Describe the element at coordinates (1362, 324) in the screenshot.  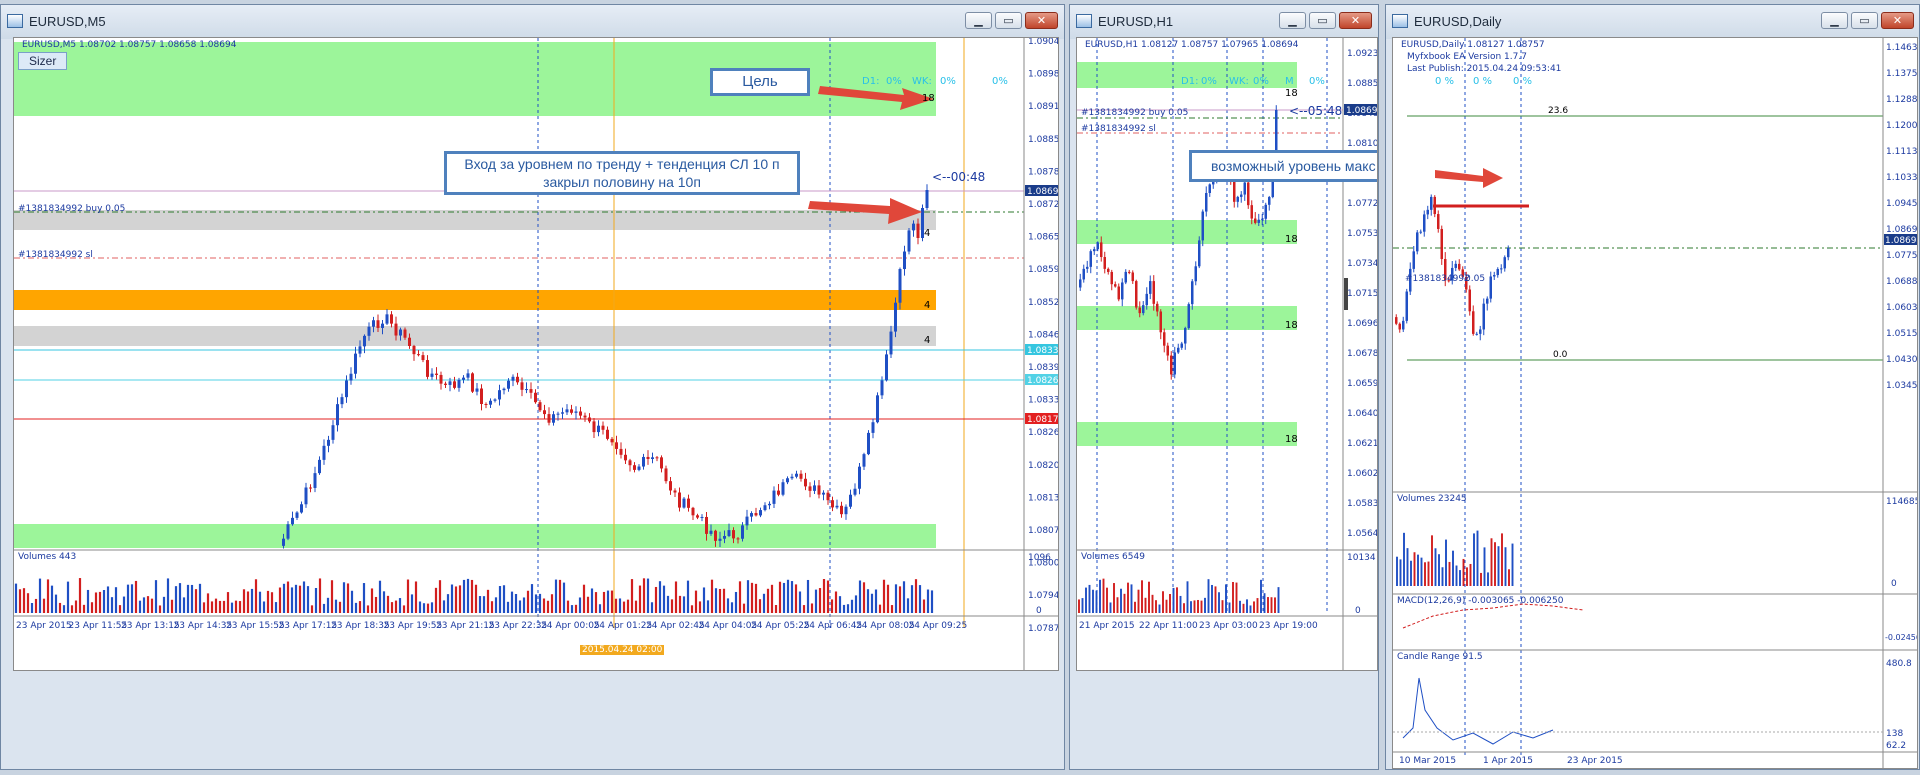
I see `price-scale-label: 1.06969` at that location.